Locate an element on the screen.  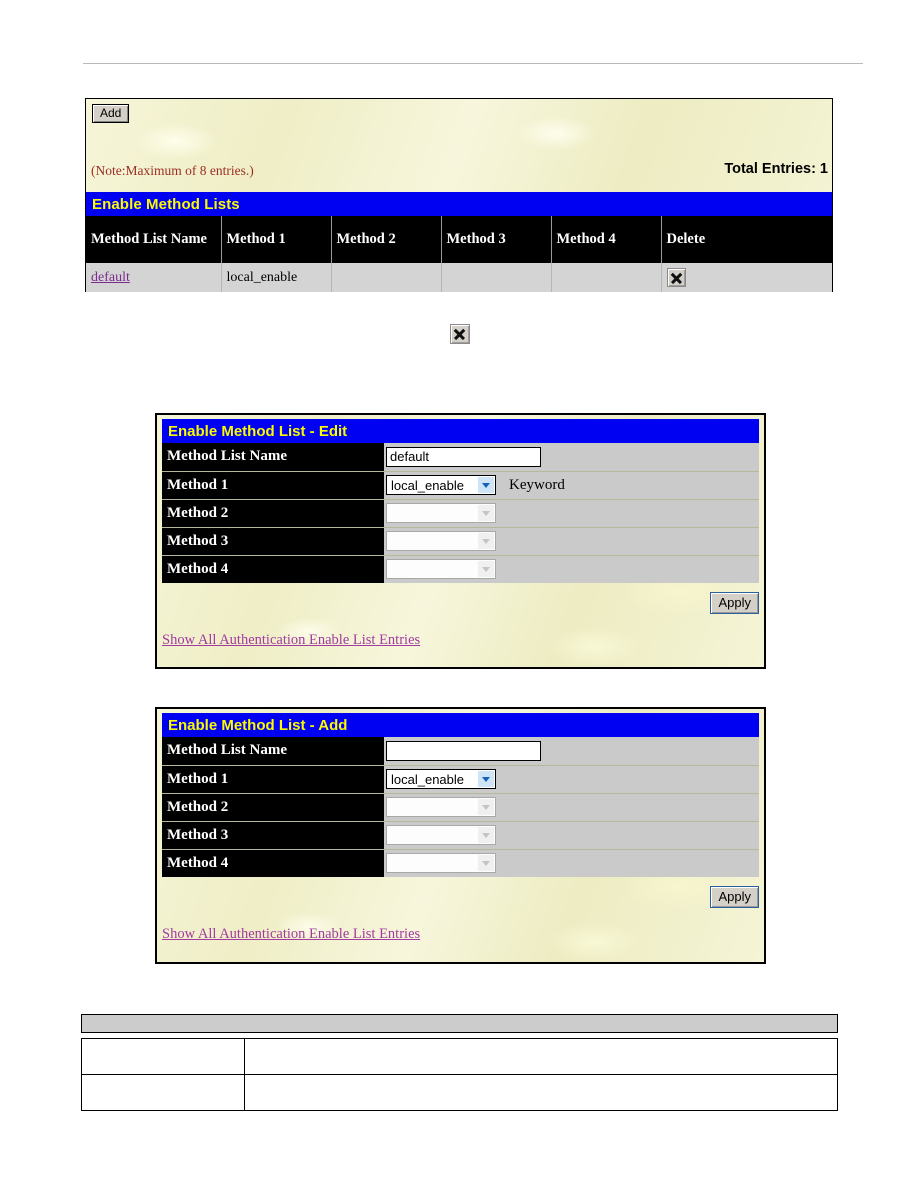
add-row-method-1: Method 1 local_enable is located at coordinates (460, 779).